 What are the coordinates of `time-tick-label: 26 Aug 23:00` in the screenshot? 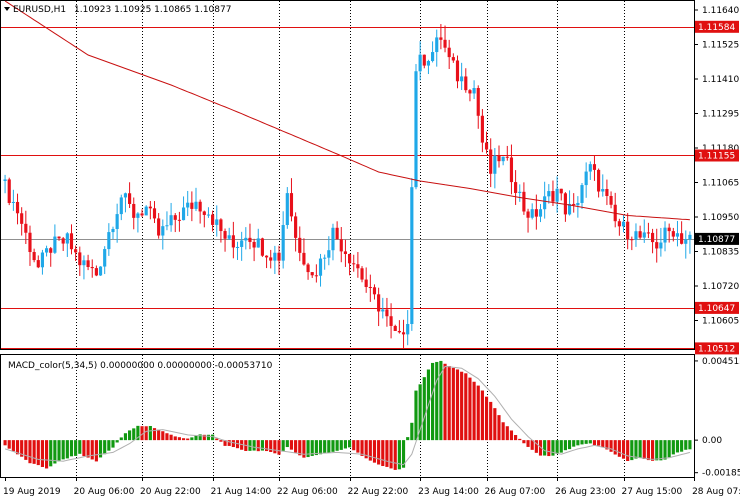 It's located at (585, 492).